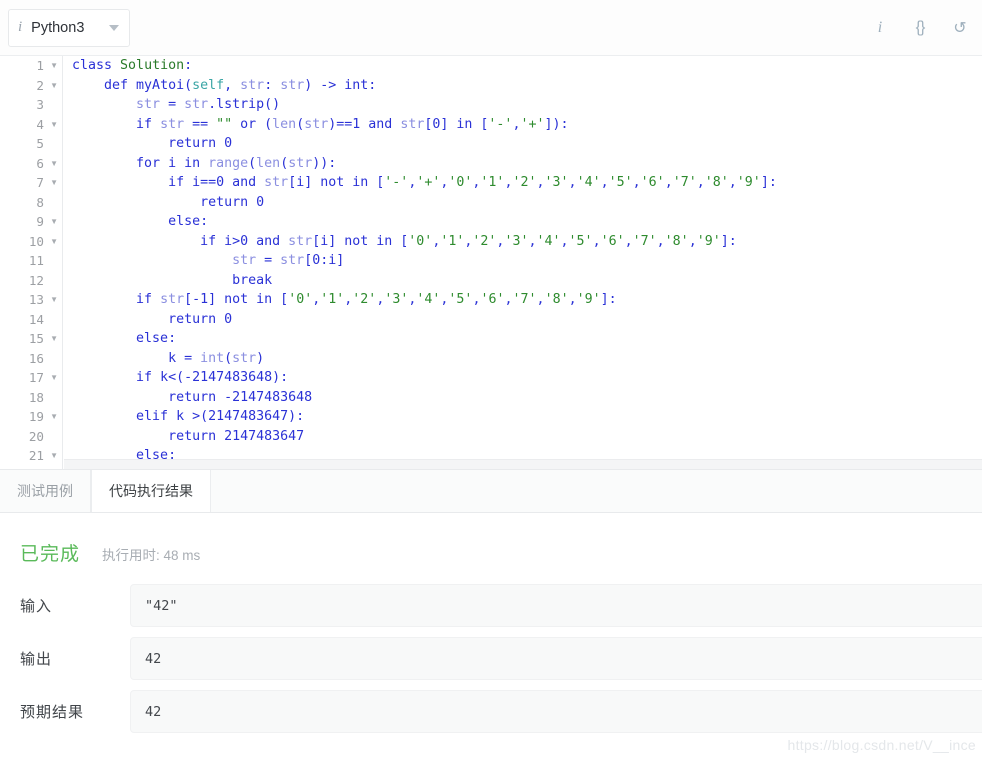  Describe the element at coordinates (527, 378) in the screenshot. I see `code-line: if k<(-2147483648):` at that location.